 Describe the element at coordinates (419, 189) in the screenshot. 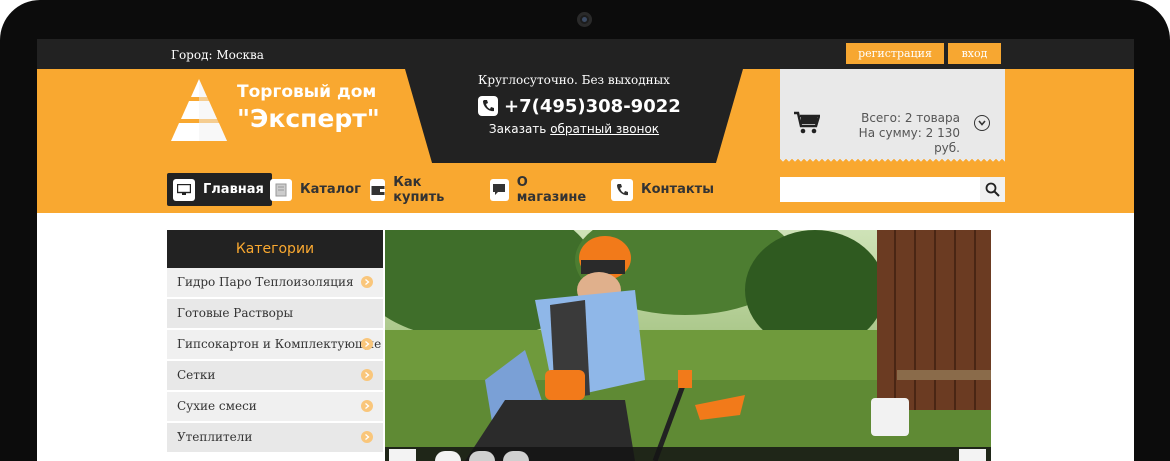

I see `nav-label: Как купить` at that location.